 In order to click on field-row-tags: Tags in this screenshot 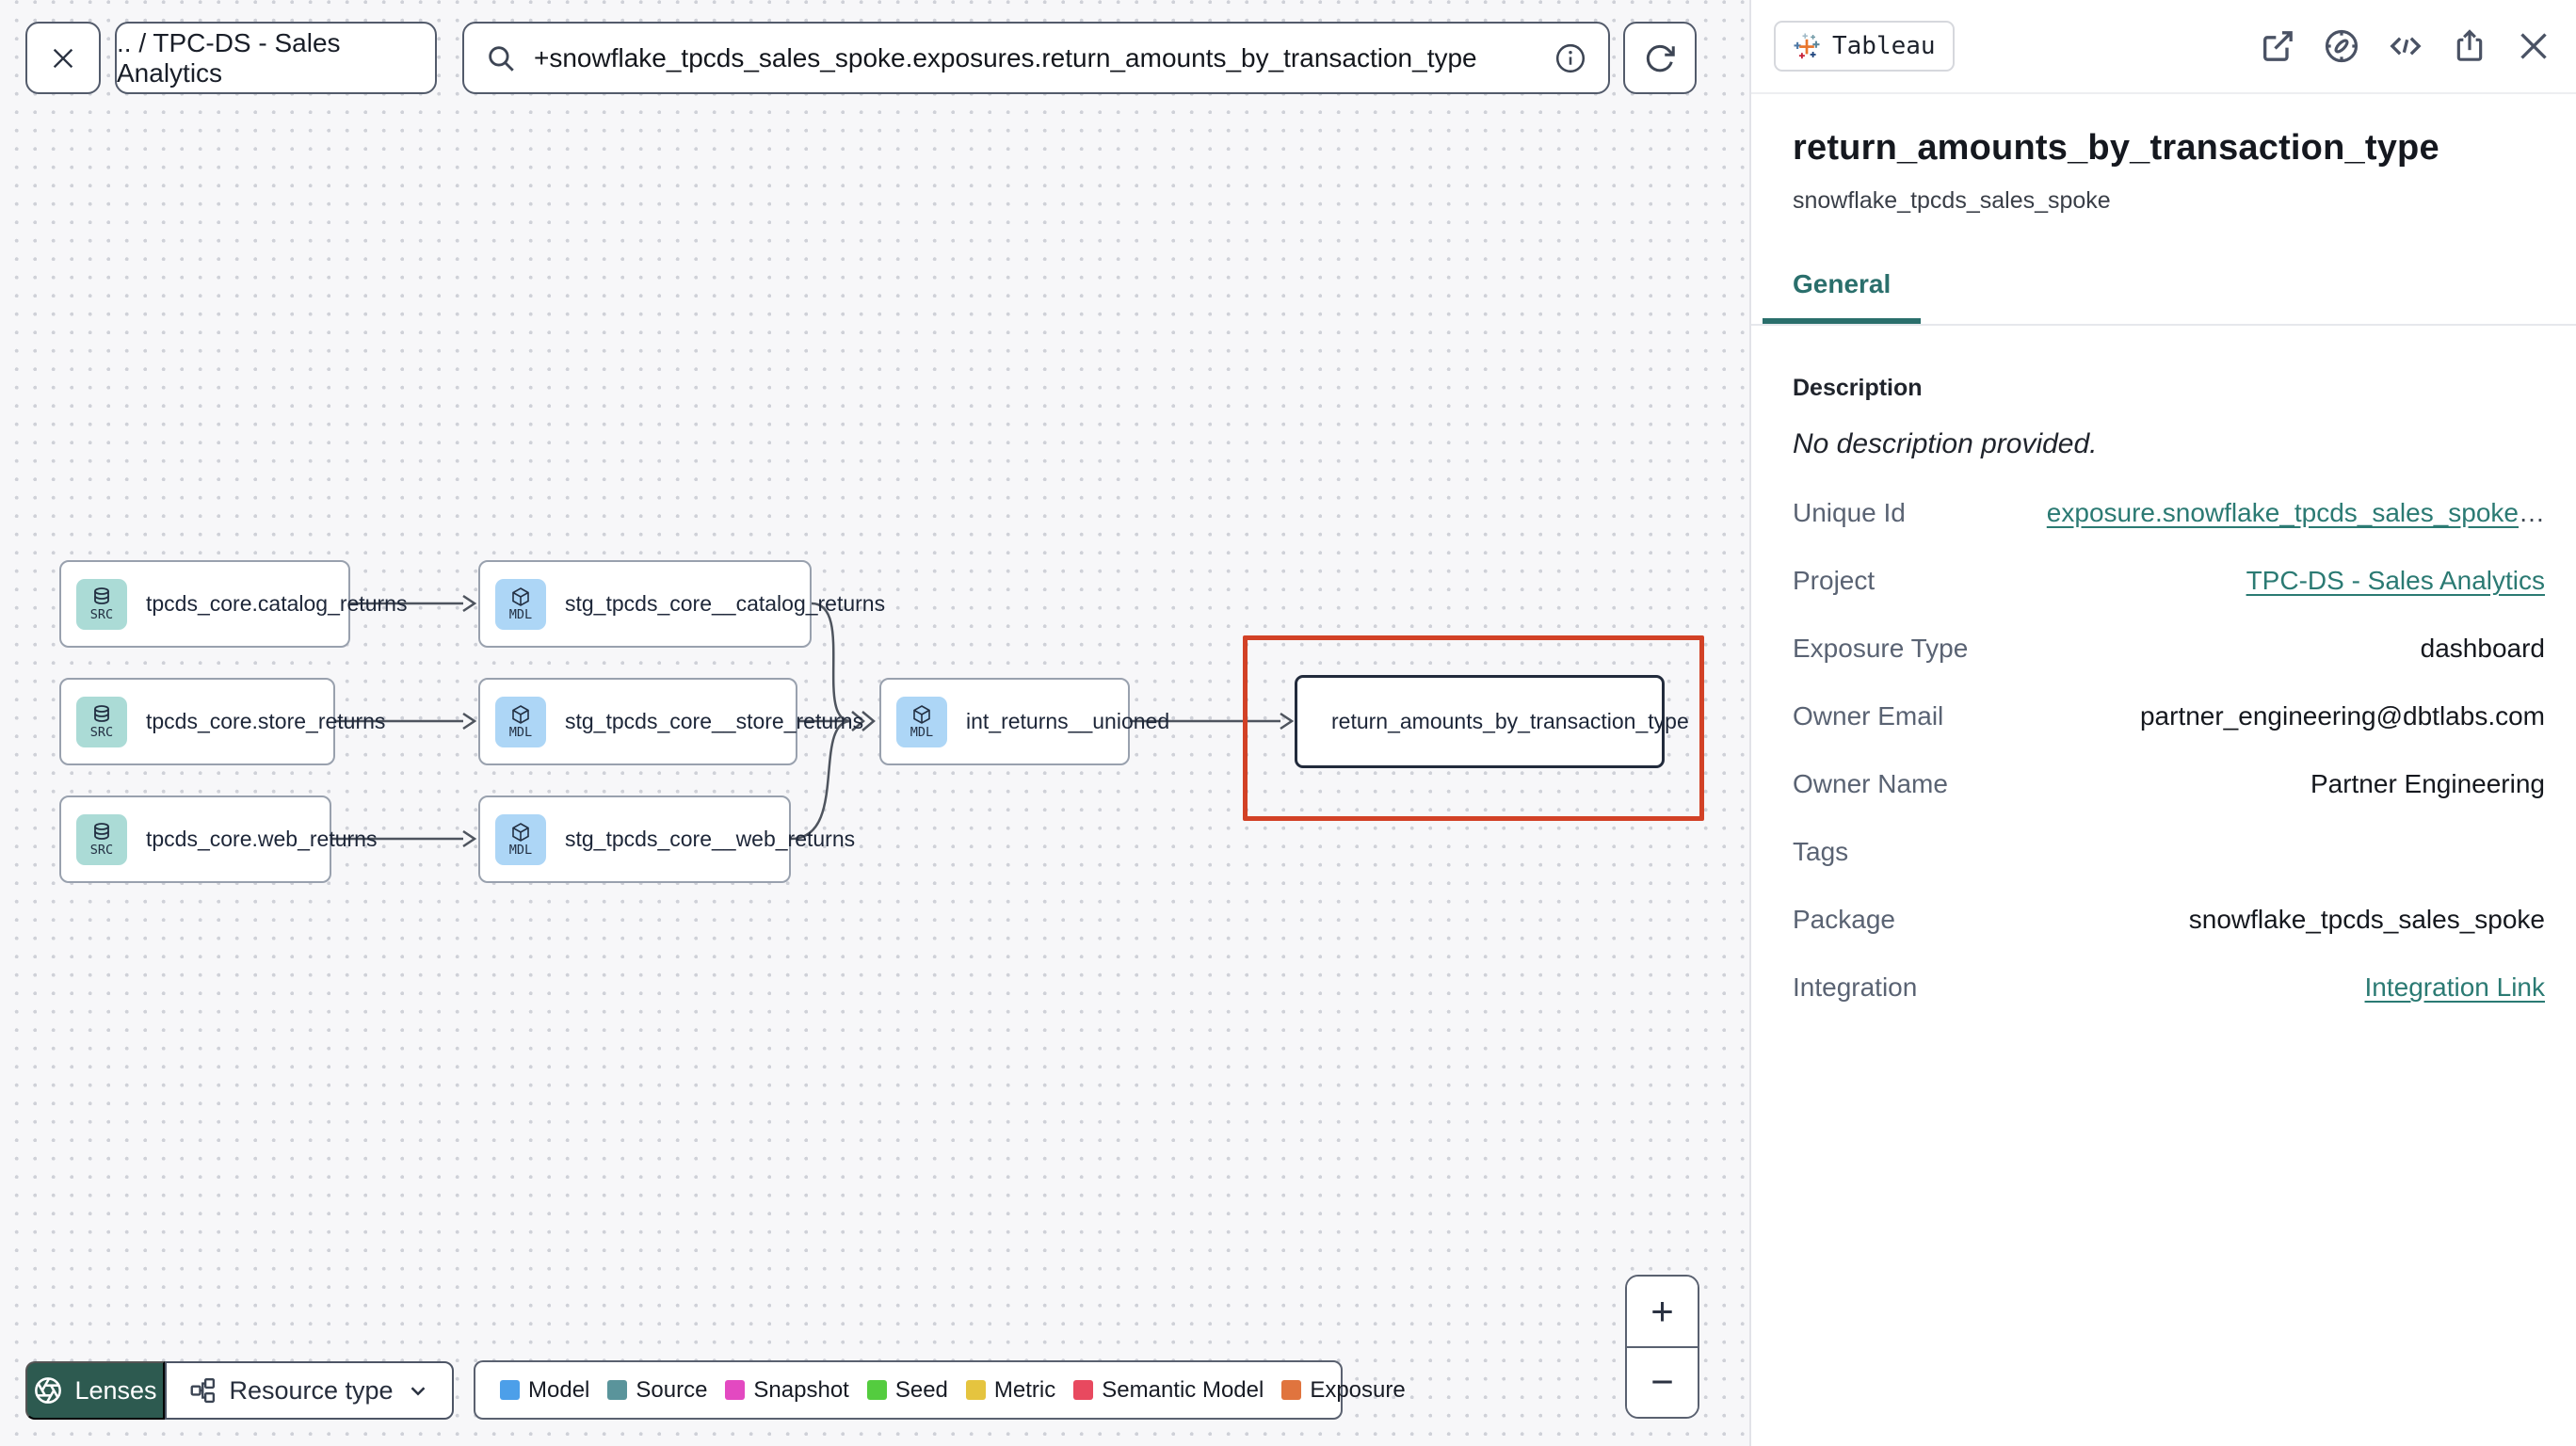, I will do `click(1821, 851)`.